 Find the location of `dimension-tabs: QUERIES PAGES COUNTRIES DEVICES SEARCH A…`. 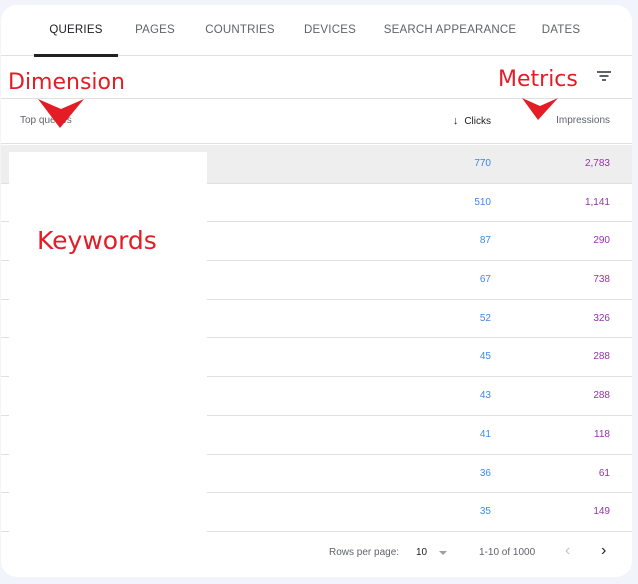

dimension-tabs: QUERIES PAGES COUNTRIES DEVICES SEARCH A… is located at coordinates (316, 31).